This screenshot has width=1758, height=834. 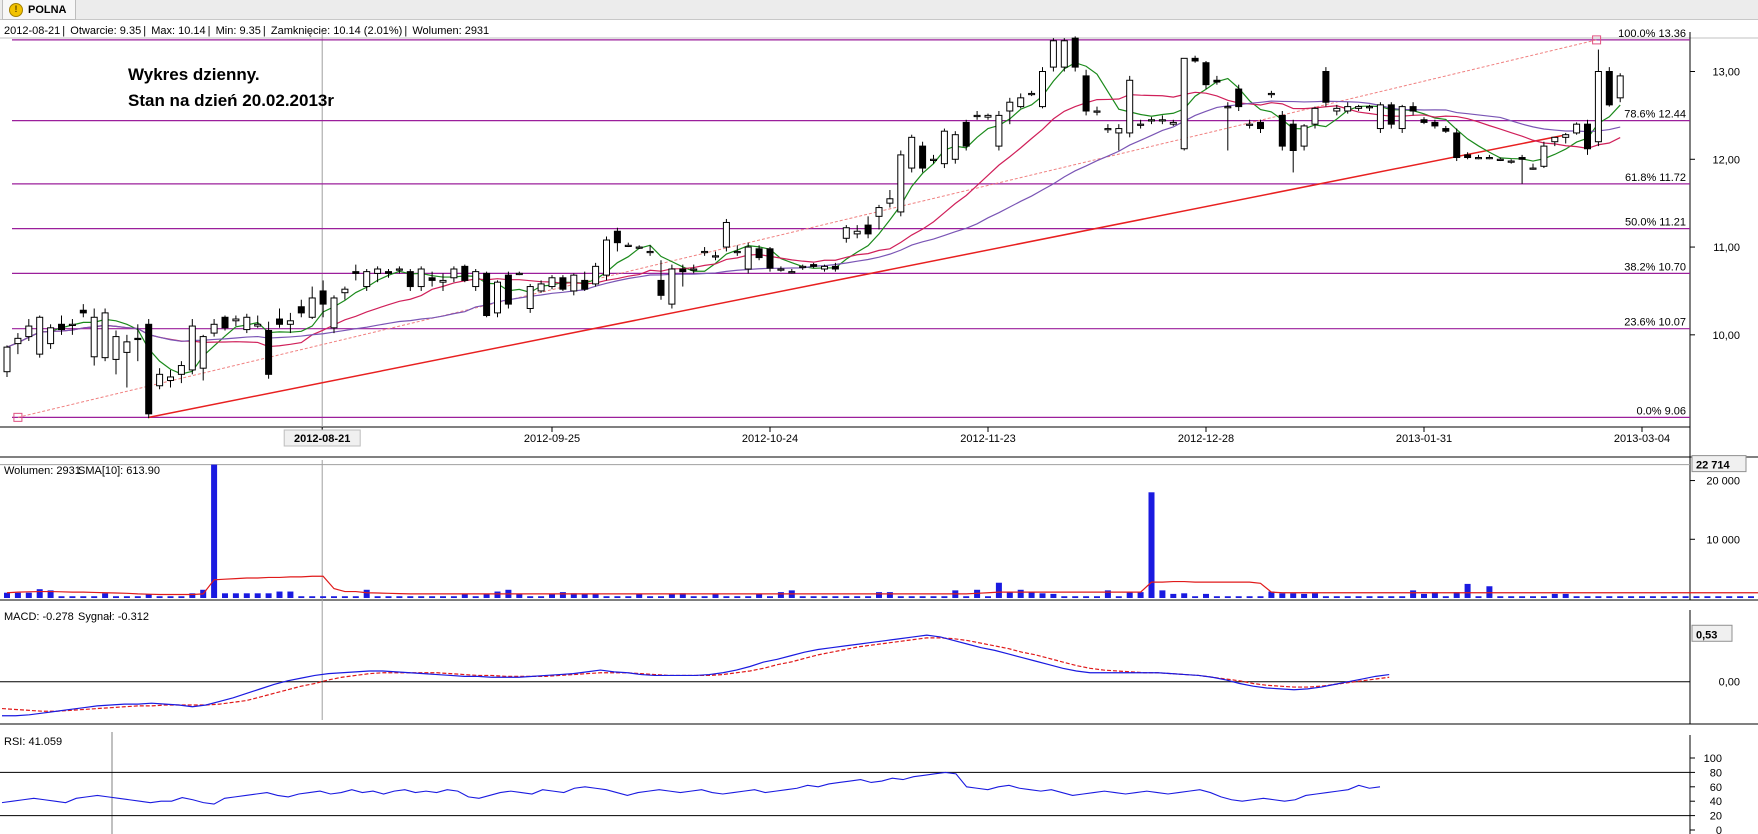 What do you see at coordinates (16, 9) in the screenshot?
I see `warning-icon: !` at bounding box center [16, 9].